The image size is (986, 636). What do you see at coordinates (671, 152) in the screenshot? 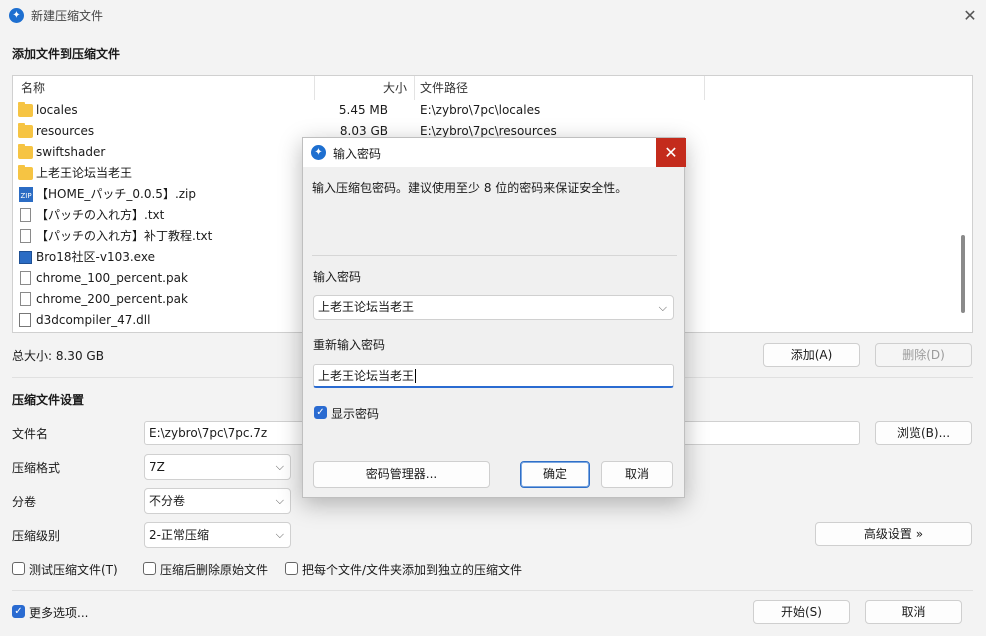
I see `dialog-close-button: ✕` at bounding box center [671, 152].